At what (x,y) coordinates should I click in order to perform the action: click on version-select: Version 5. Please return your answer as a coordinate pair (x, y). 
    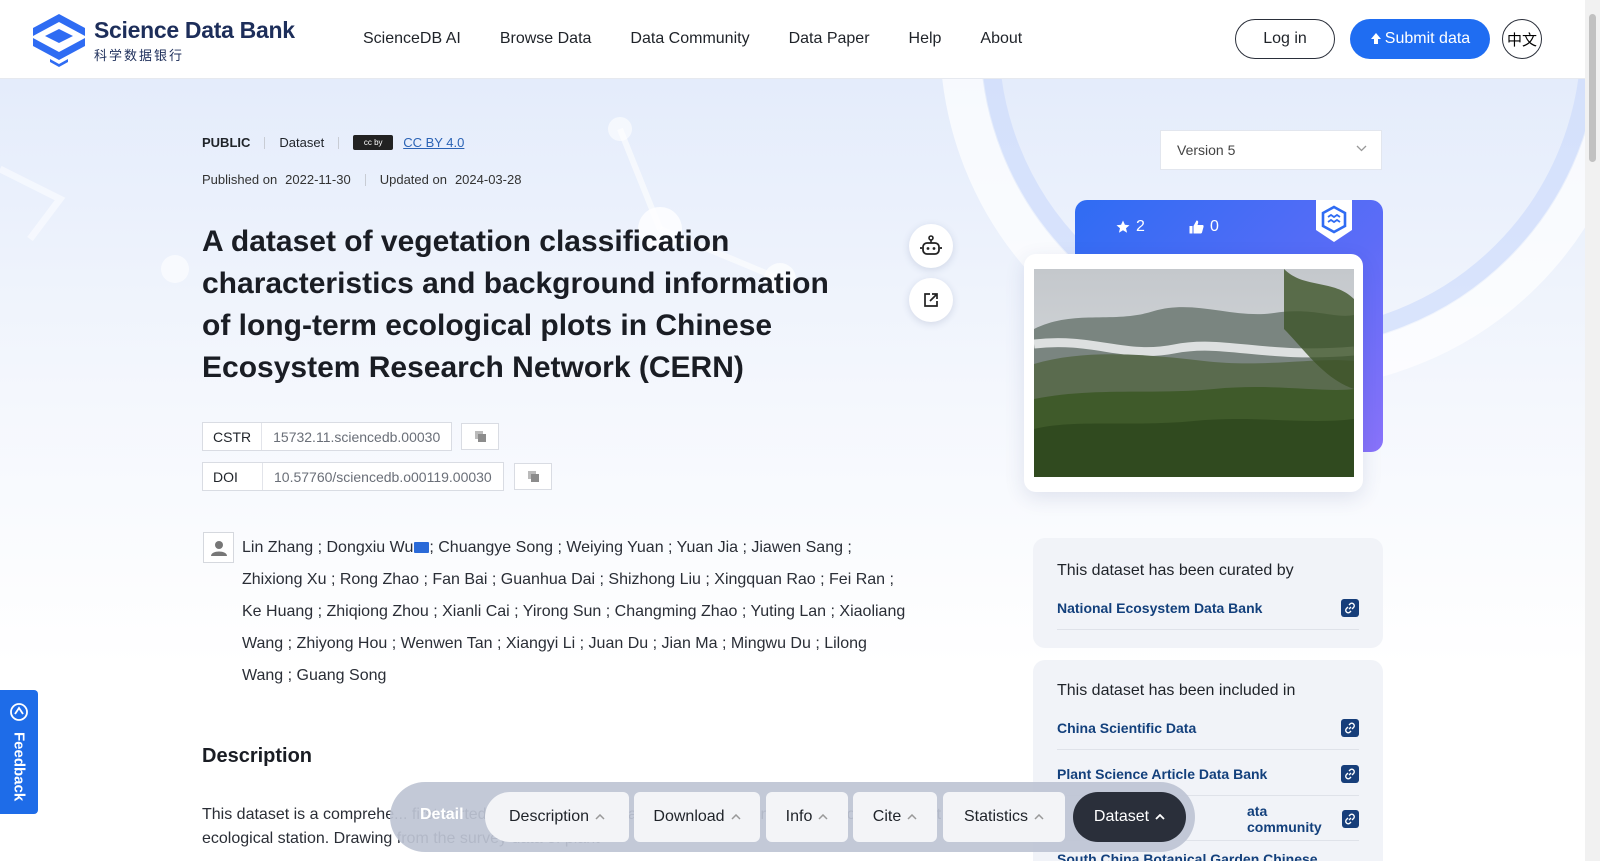
    Looking at the image, I should click on (1271, 150).